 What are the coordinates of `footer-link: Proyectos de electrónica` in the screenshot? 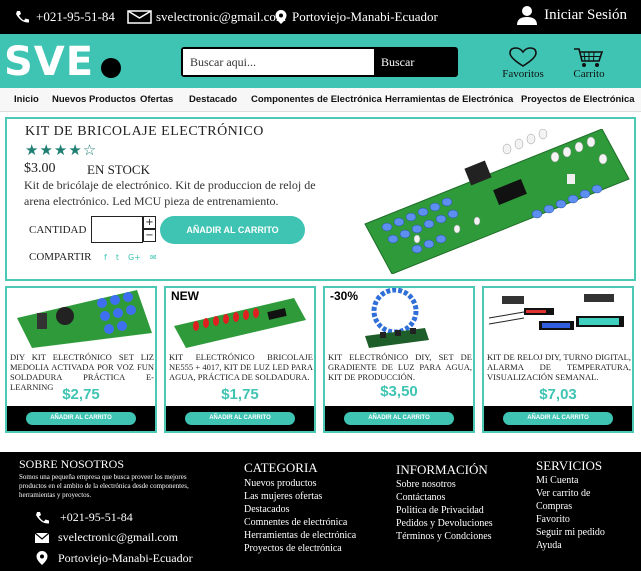 It's located at (300, 548).